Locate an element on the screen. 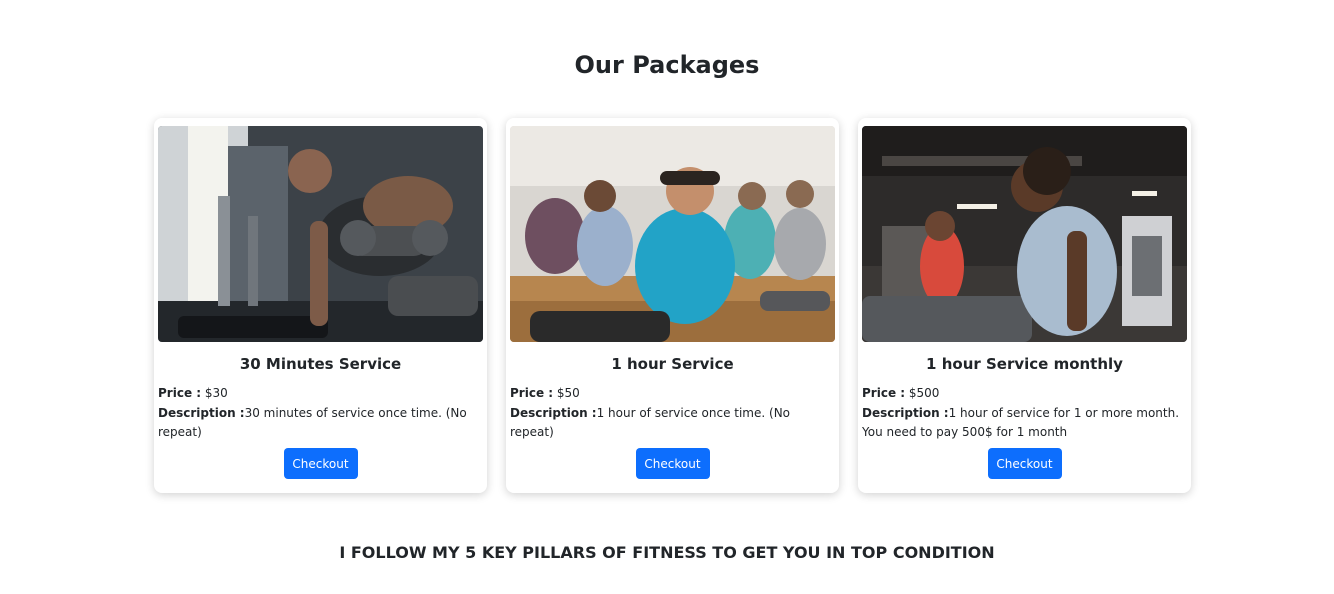 The image size is (1334, 594). package-price: Price : $30 is located at coordinates (320, 394).